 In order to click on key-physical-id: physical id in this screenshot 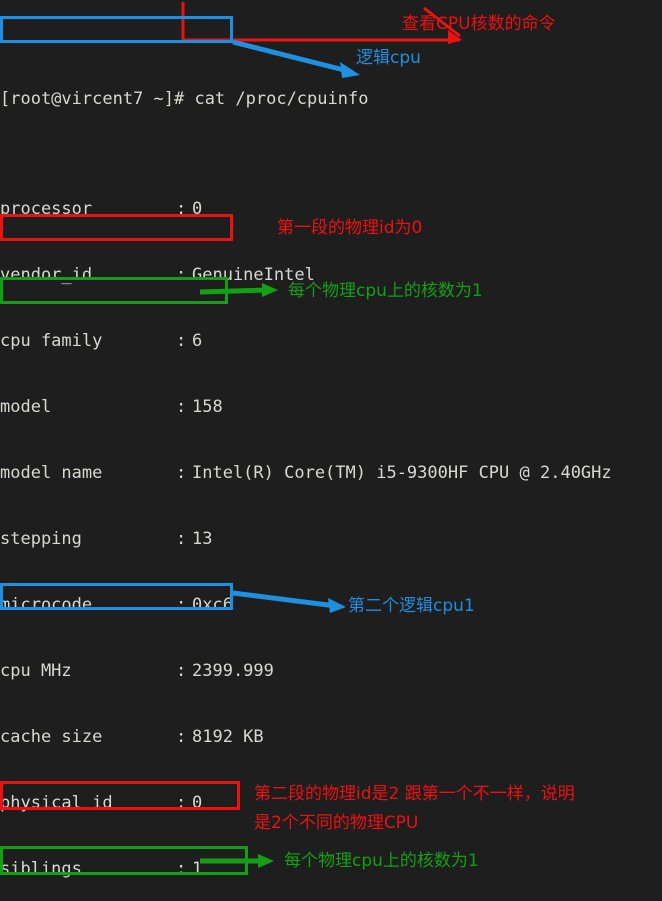, I will do `click(56, 803)`.